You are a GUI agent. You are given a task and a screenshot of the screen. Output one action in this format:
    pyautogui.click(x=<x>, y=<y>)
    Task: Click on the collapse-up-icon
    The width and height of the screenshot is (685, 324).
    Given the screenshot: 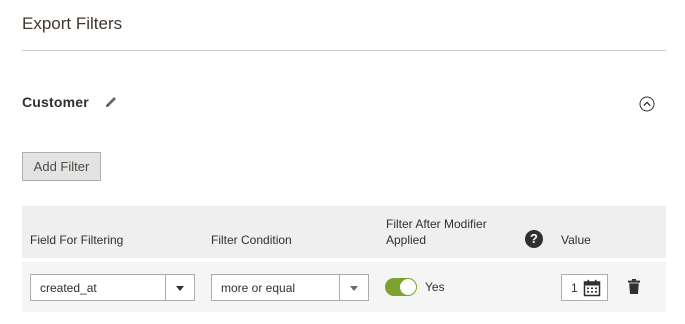 What is the action you would take?
    pyautogui.click(x=647, y=104)
    